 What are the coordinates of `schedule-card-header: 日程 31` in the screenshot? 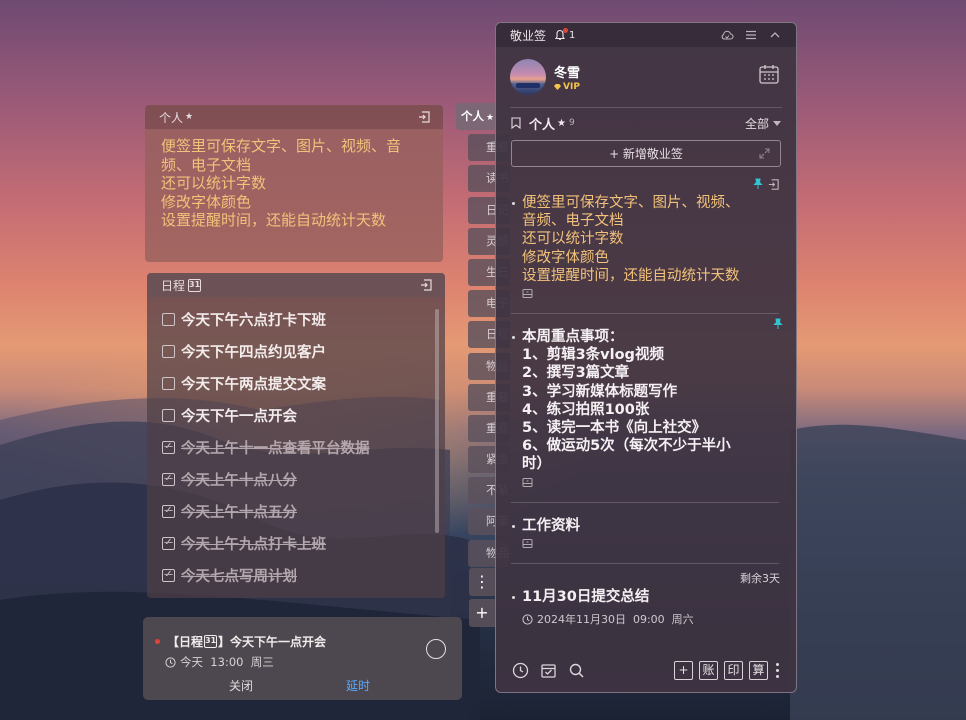 It's located at (296, 285).